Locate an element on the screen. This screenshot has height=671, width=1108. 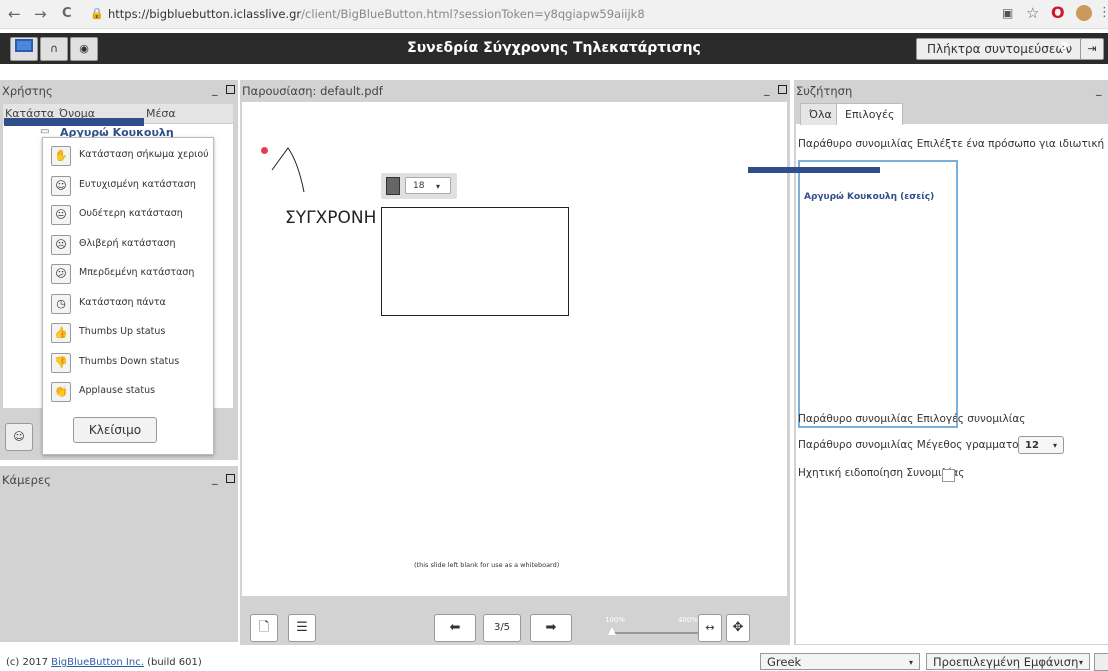
sound-notification-checkbox is located at coordinates (948, 475).